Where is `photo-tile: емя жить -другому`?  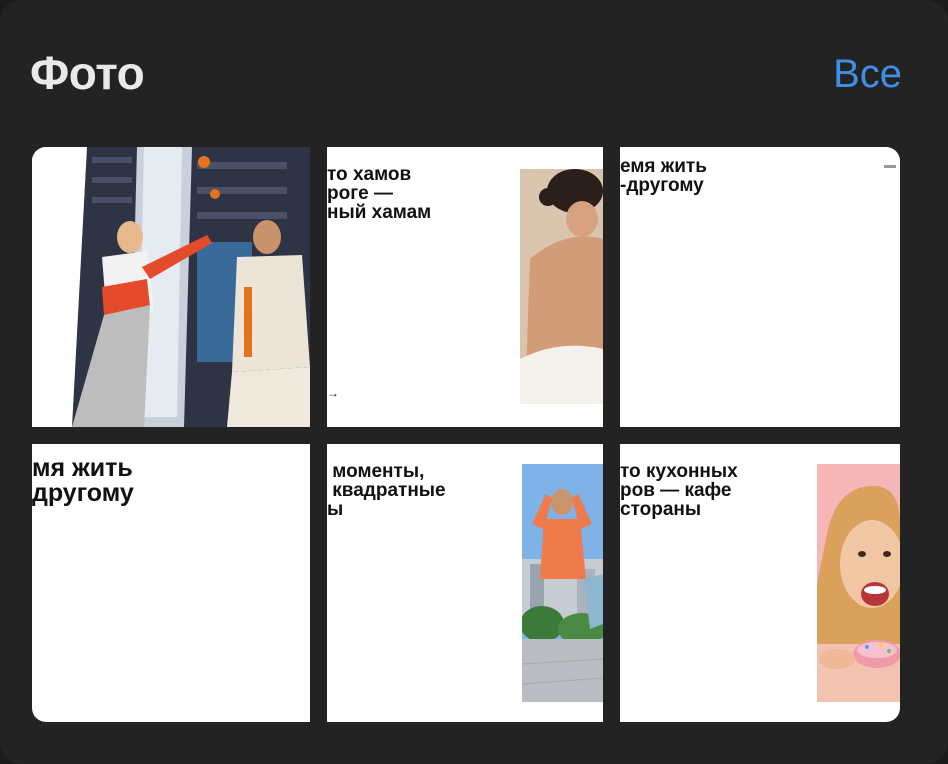 photo-tile: емя жить -другому is located at coordinates (760, 287).